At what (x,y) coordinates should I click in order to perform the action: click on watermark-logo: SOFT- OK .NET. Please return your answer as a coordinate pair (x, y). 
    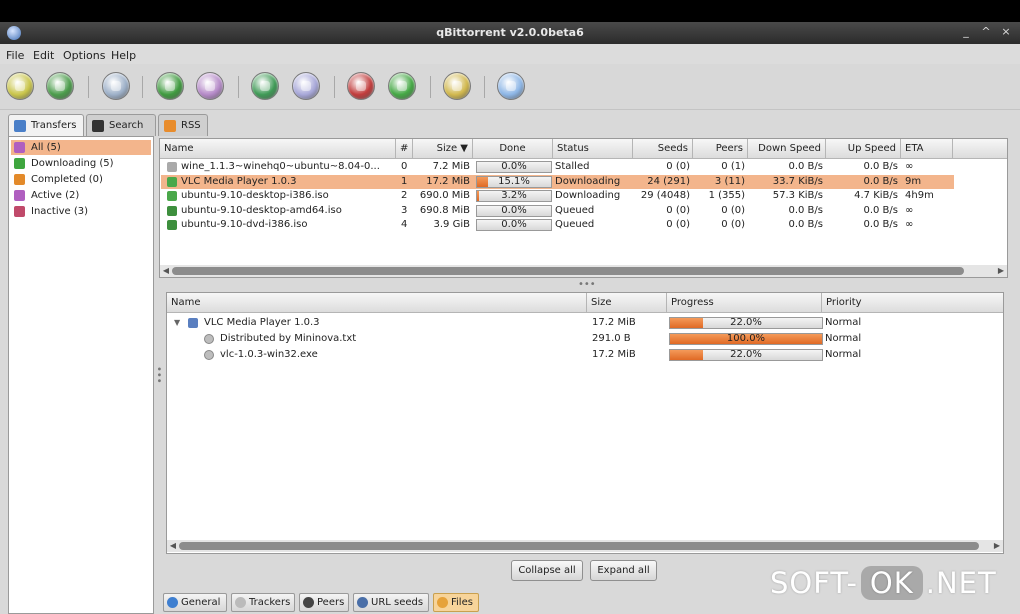
    Looking at the image, I should click on (883, 587).